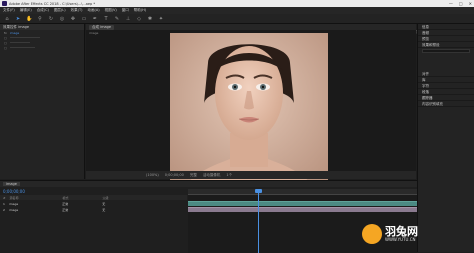 The image size is (474, 253). Describe the element at coordinates (470, 3) in the screenshot. I see `close-button: ✕` at that location.